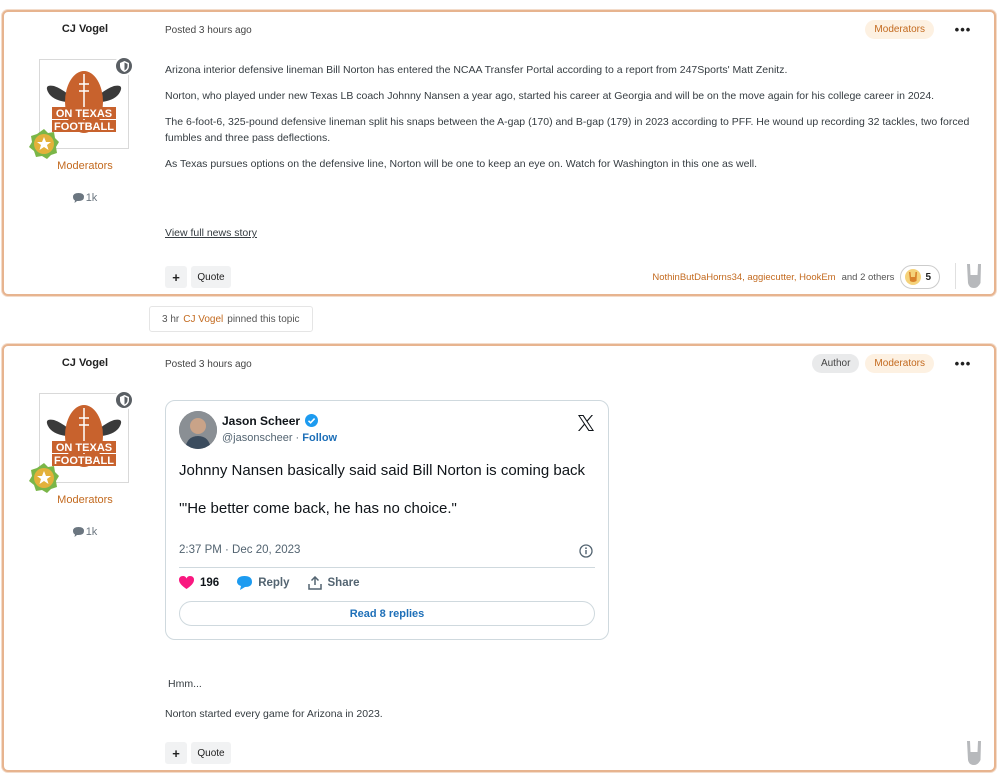 The height and width of the screenshot is (774, 1000). I want to click on pin-event-time: 3 hr, so click(170, 319).